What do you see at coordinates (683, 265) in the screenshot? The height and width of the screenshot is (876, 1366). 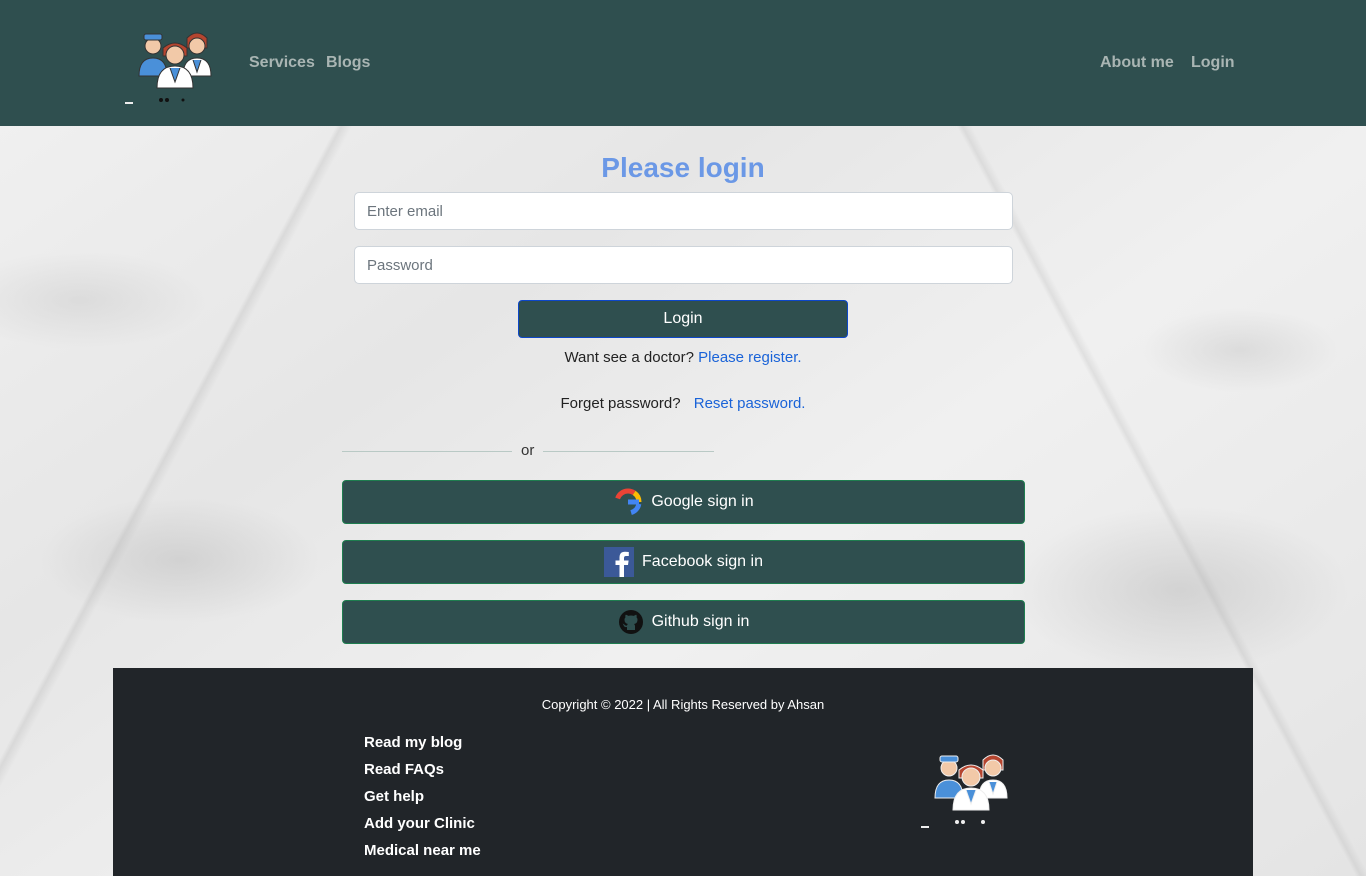 I see `password-input` at bounding box center [683, 265].